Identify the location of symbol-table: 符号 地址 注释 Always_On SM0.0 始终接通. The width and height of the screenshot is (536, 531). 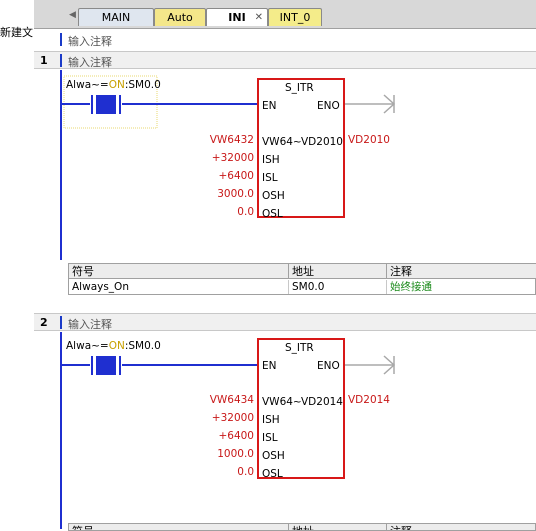
(302, 279).